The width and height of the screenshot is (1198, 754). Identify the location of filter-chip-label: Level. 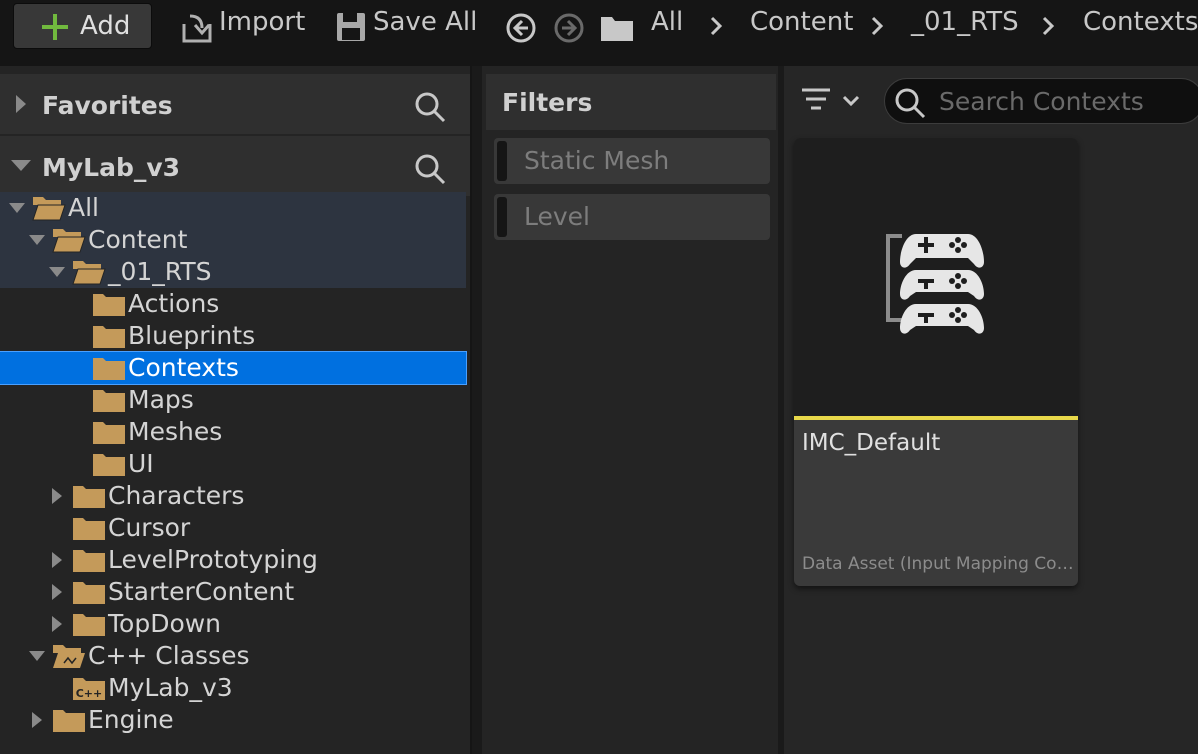
(557, 216).